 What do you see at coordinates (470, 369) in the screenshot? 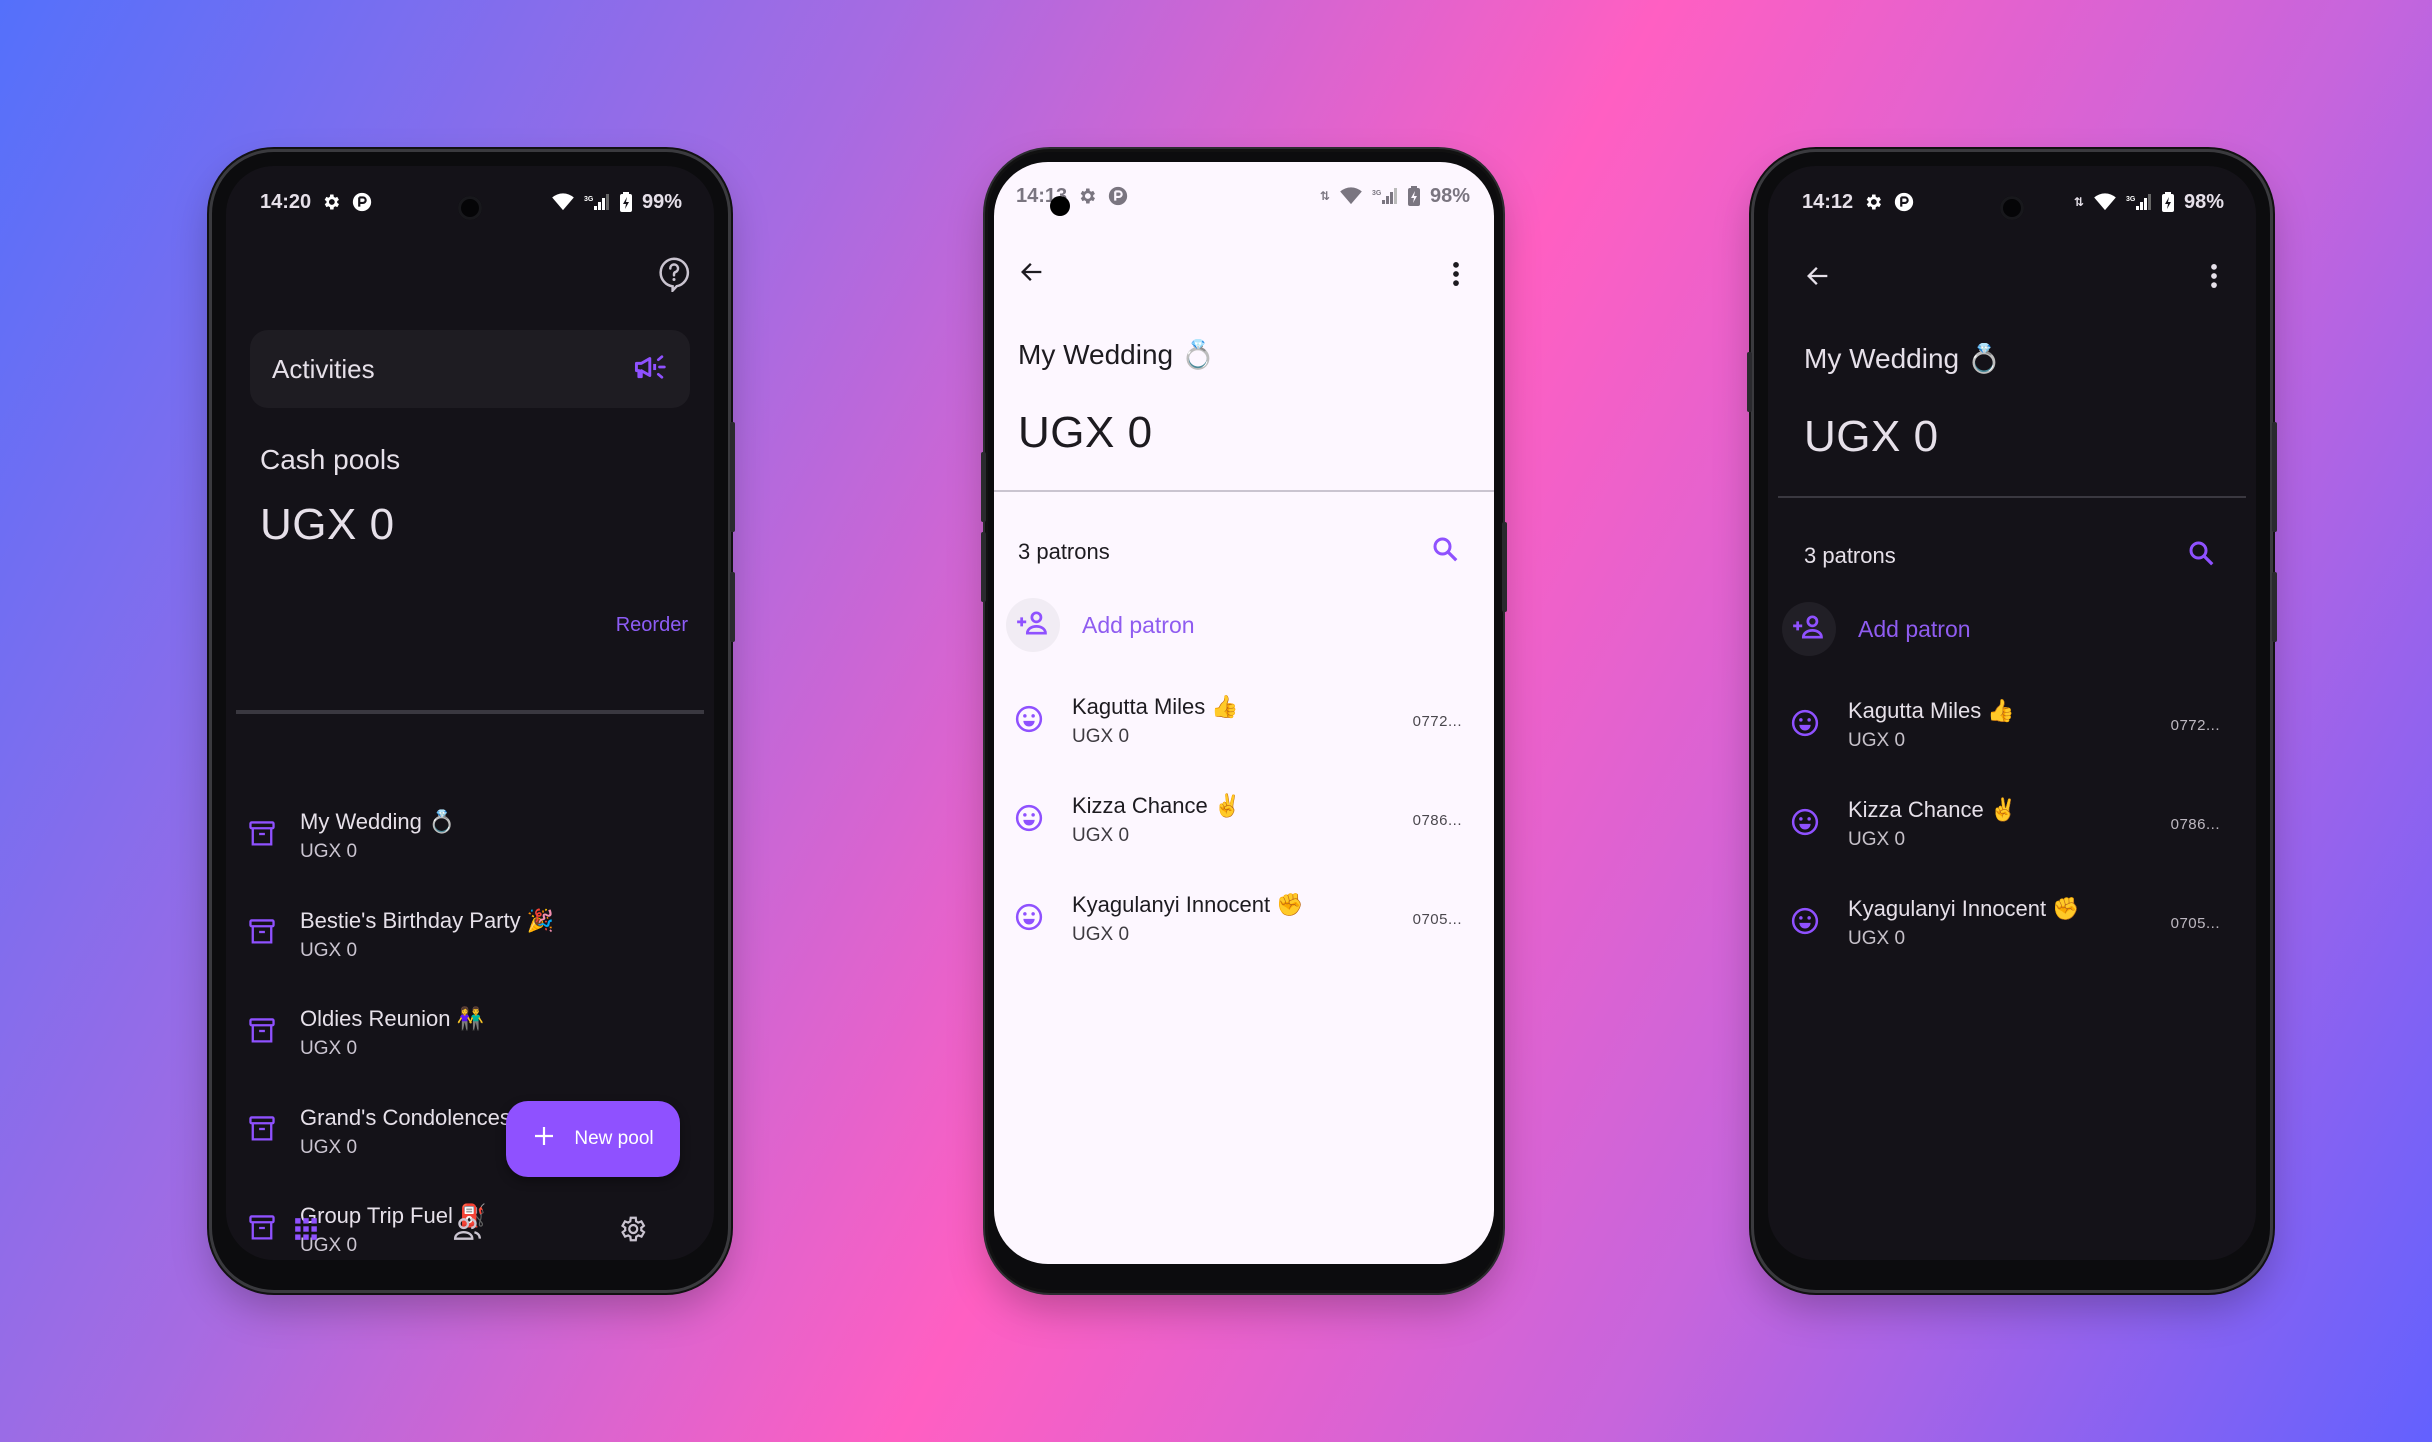
I see `activities-card: Activities` at bounding box center [470, 369].